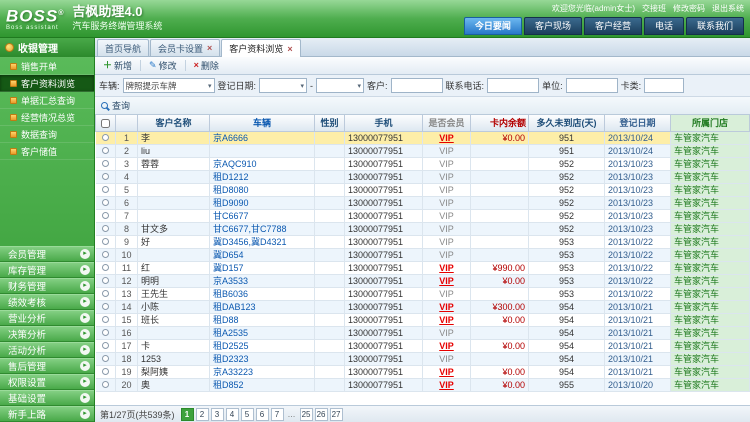 This screenshot has width=750, height=422. I want to click on page-button: 6, so click(262, 414).